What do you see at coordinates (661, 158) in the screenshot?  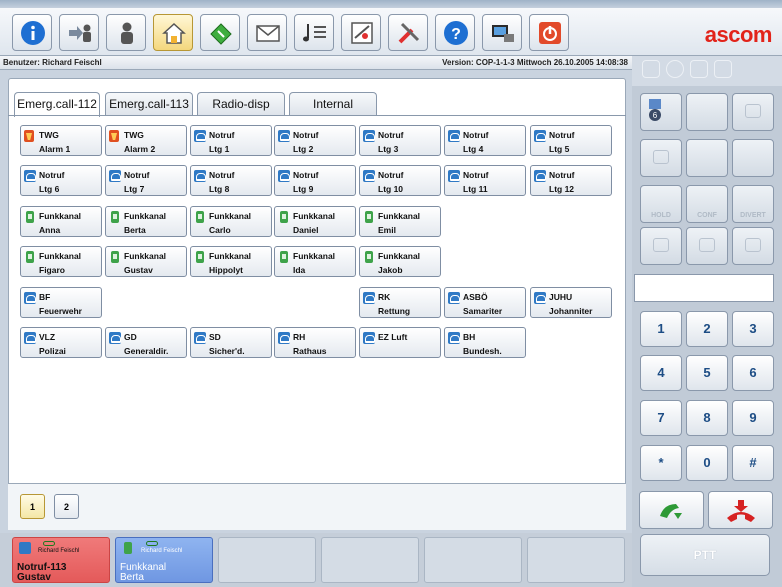 I see `ring-button` at bounding box center [661, 158].